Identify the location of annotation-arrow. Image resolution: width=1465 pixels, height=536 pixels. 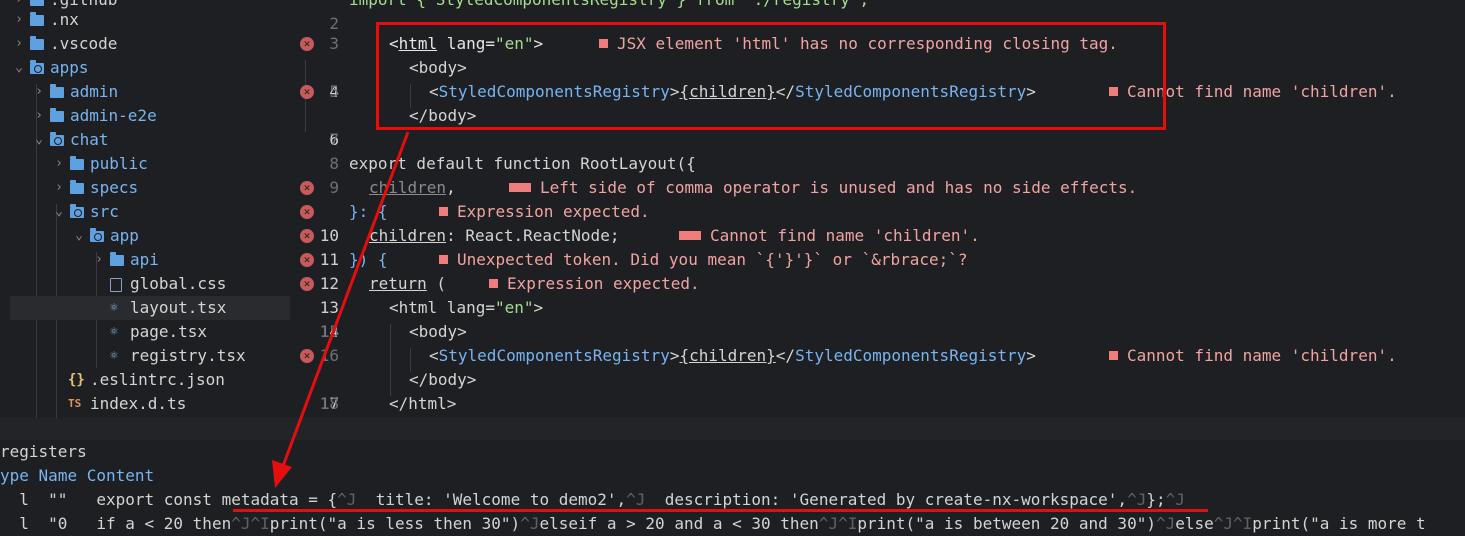
(341, 309).